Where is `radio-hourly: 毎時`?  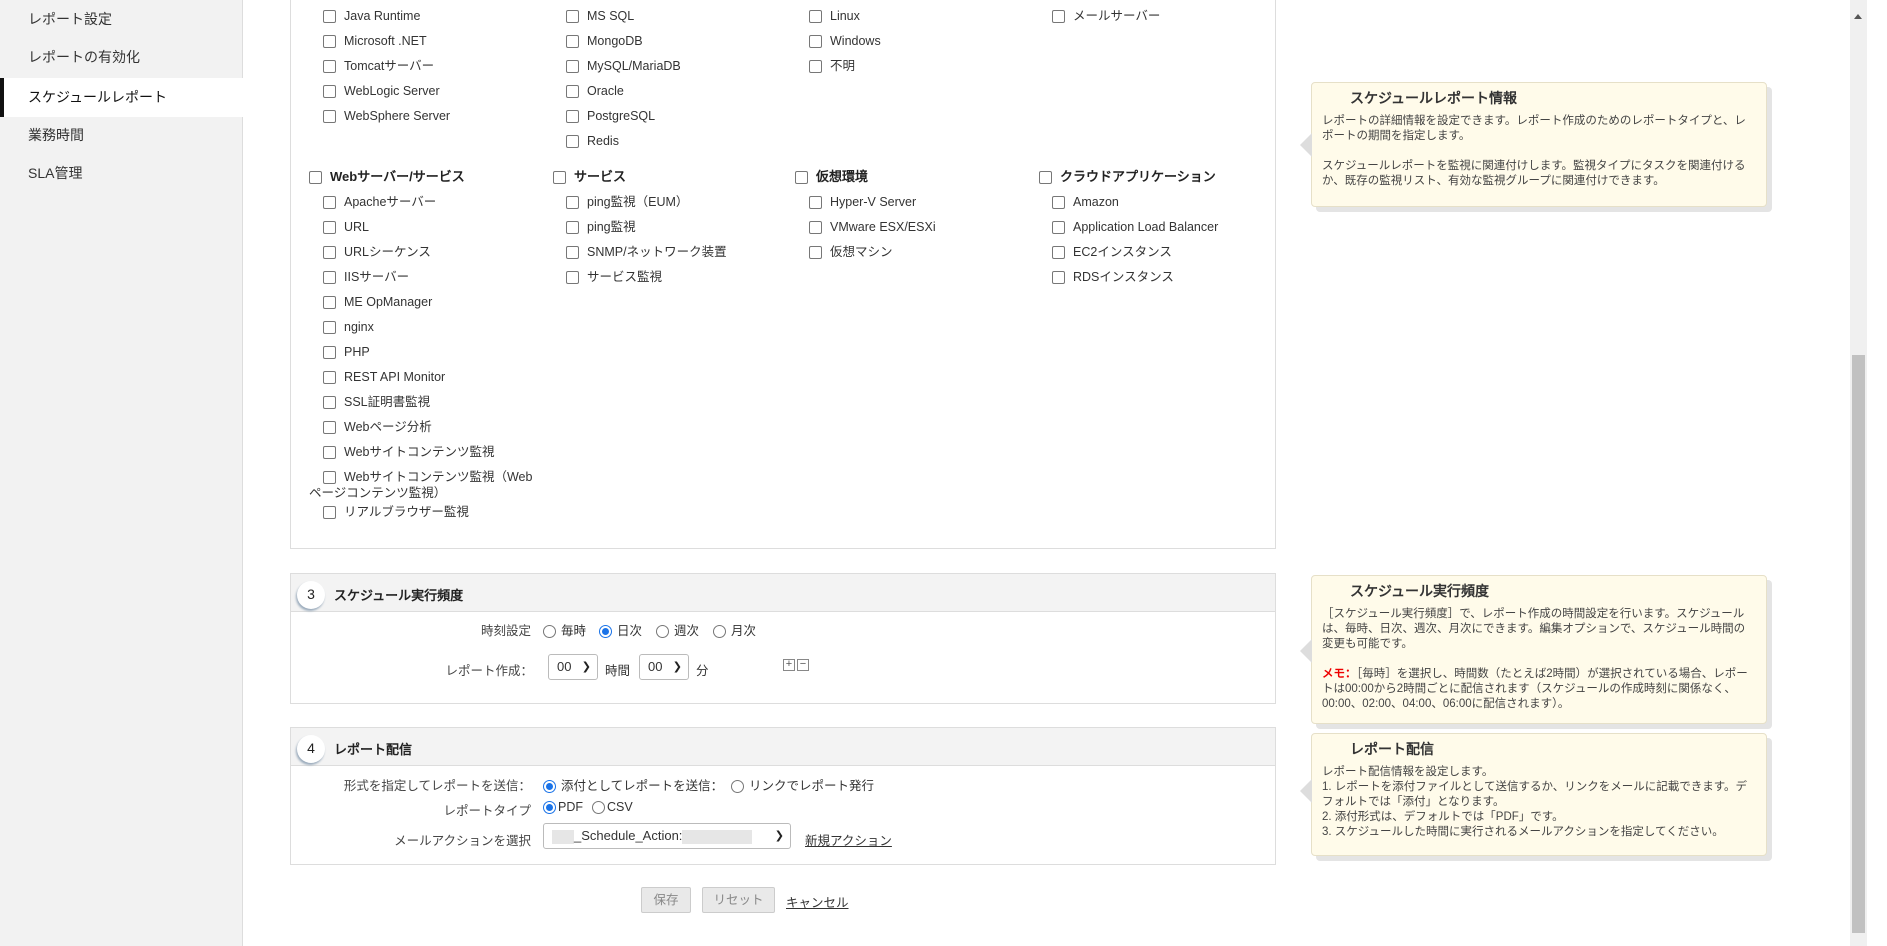 radio-hourly: 毎時 is located at coordinates (564, 629).